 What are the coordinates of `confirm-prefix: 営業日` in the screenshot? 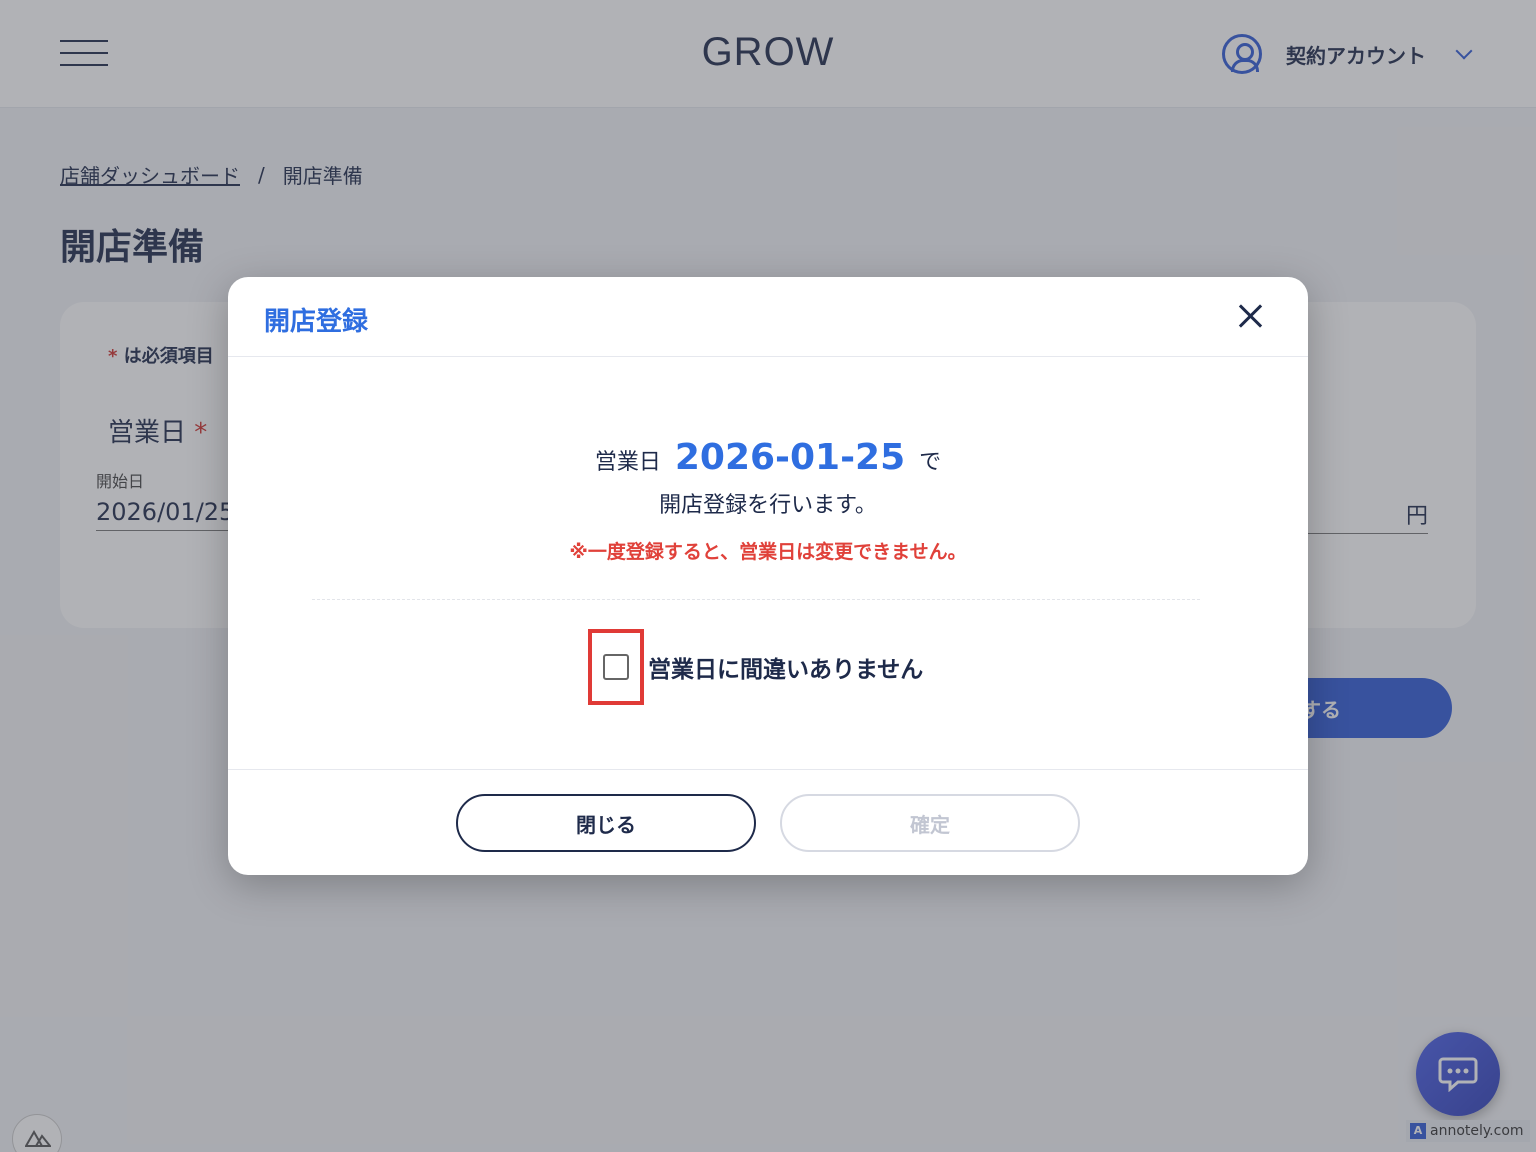 It's located at (627, 462).